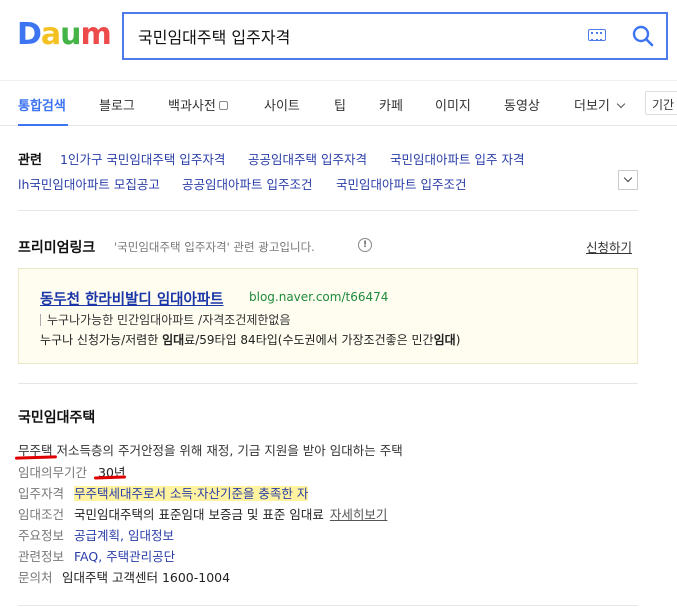 Image resolution: width=677 pixels, height=615 pixels. I want to click on search-tabs: 통합검색 블로그 백과사전 사이트 팁 카페 이미지 동영상 더보기 기간, so click(338, 103).